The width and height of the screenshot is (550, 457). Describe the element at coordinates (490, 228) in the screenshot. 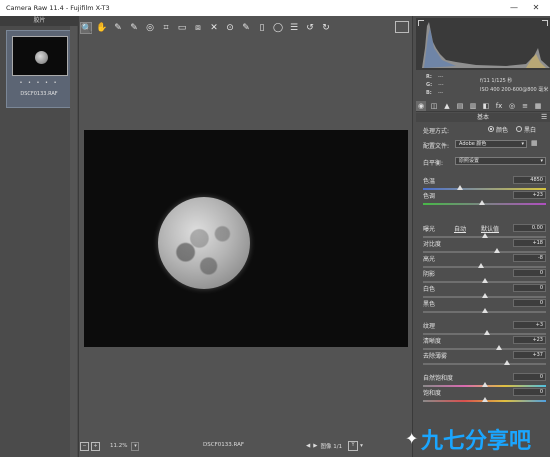

I see `default-link: 默认值` at that location.